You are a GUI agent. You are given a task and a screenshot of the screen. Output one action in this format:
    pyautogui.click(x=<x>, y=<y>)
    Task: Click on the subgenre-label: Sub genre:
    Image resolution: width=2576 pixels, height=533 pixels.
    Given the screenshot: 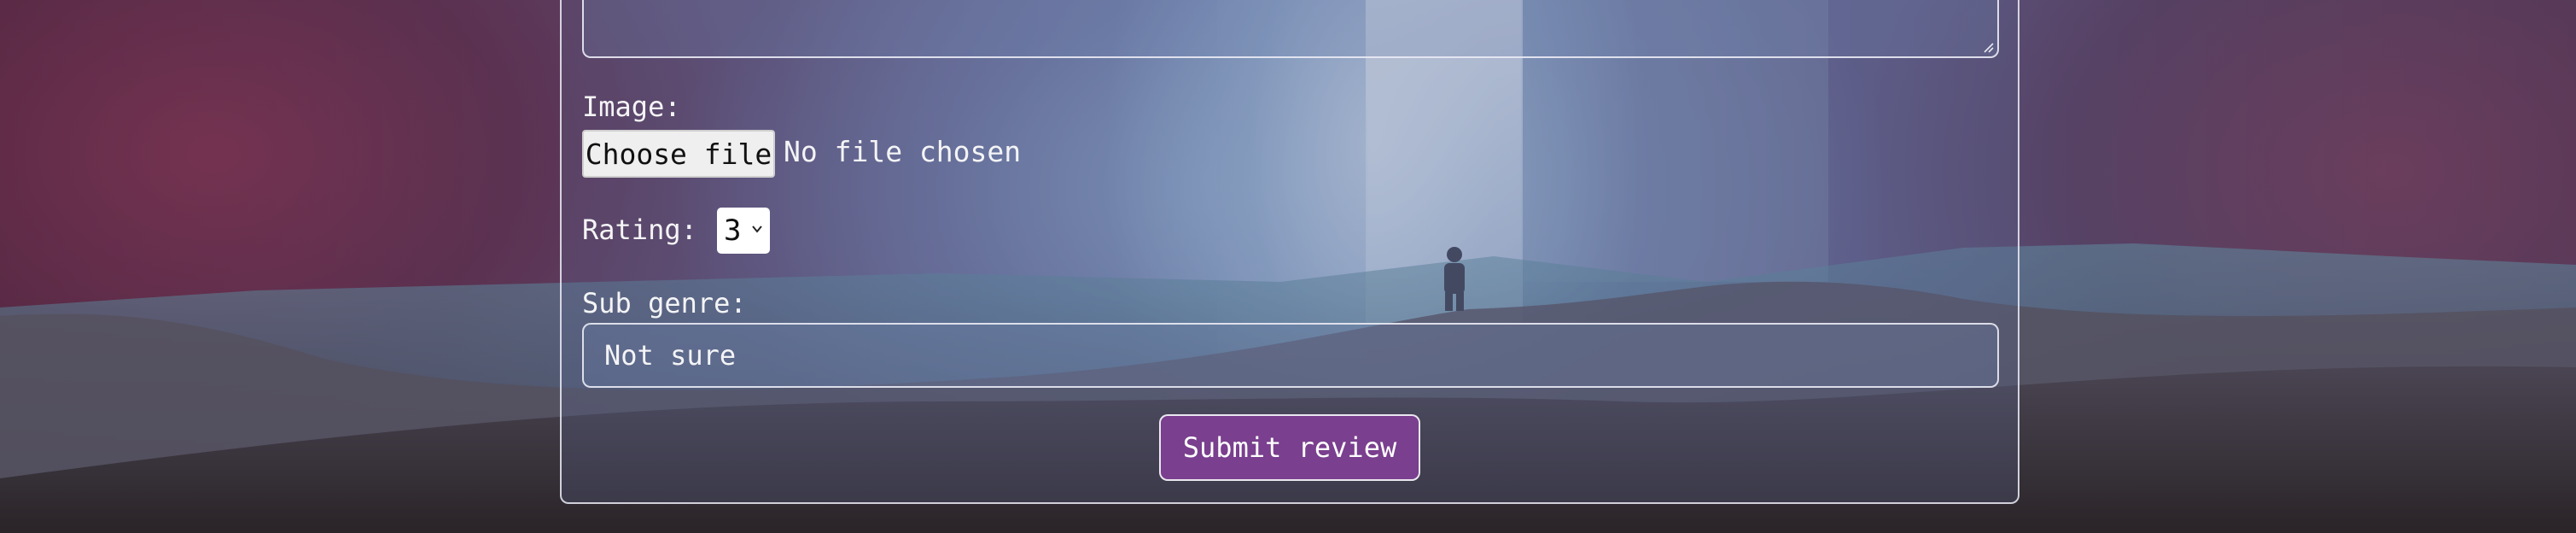 What is the action you would take?
    pyautogui.click(x=664, y=303)
    